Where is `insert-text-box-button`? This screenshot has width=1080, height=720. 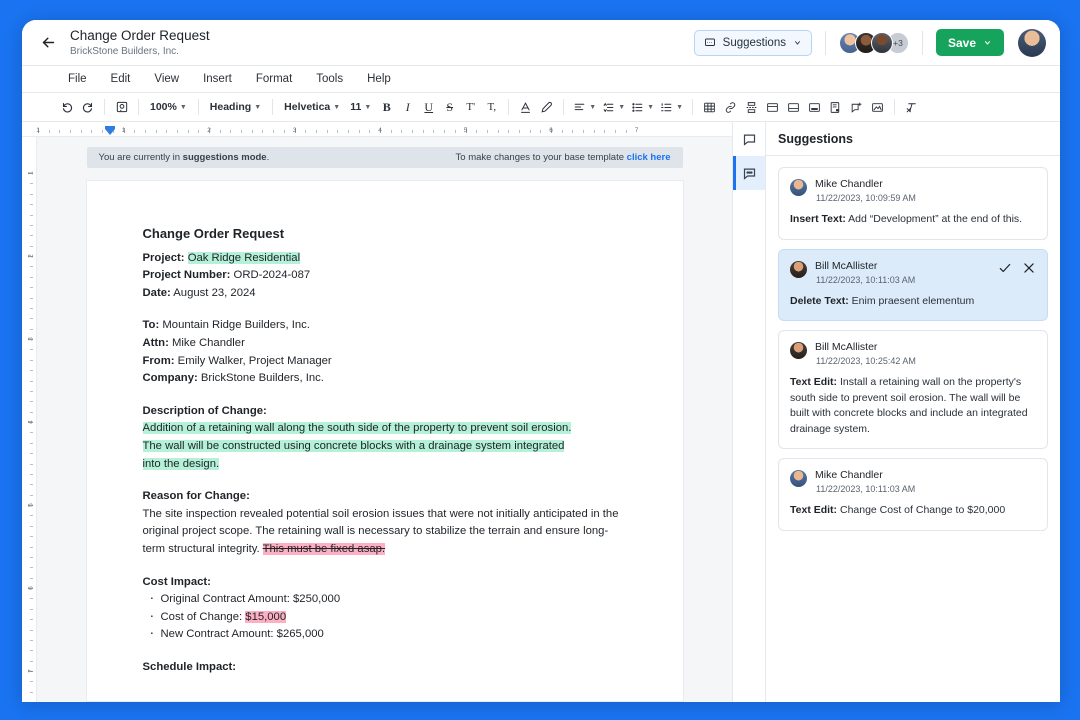
insert-text-box-button is located at coordinates (814, 107).